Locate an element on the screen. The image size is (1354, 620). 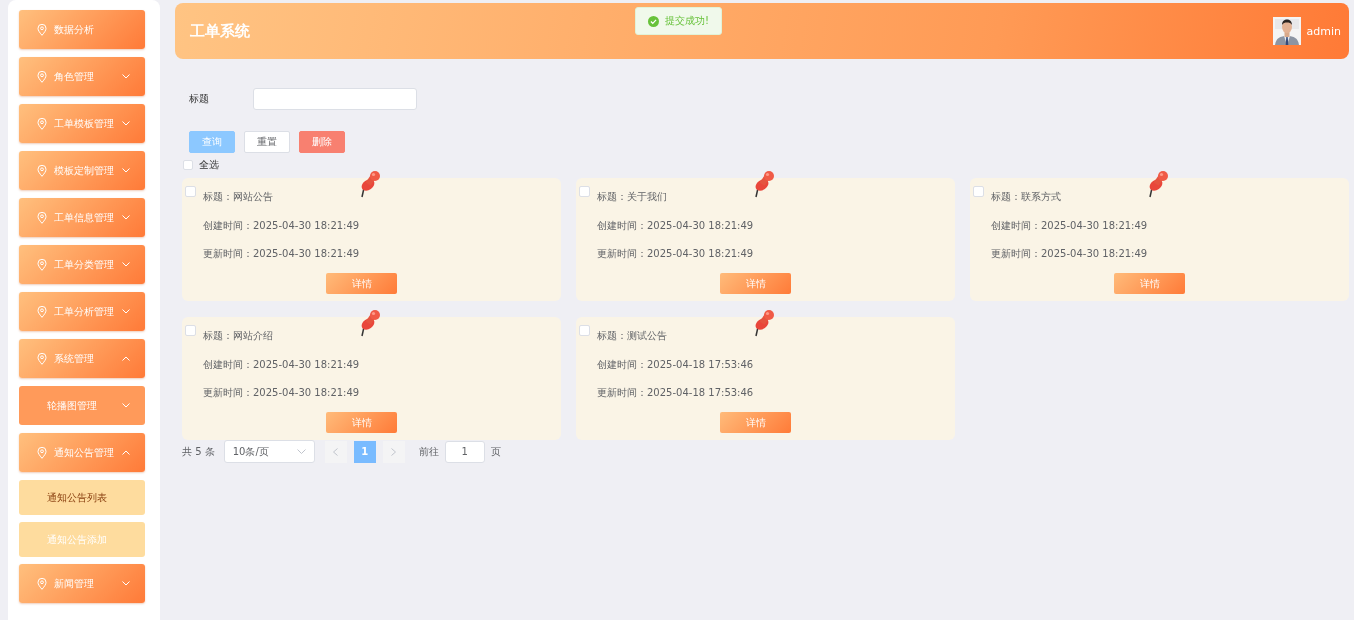
submenu-item: 通知公告列表 is located at coordinates (82, 497).